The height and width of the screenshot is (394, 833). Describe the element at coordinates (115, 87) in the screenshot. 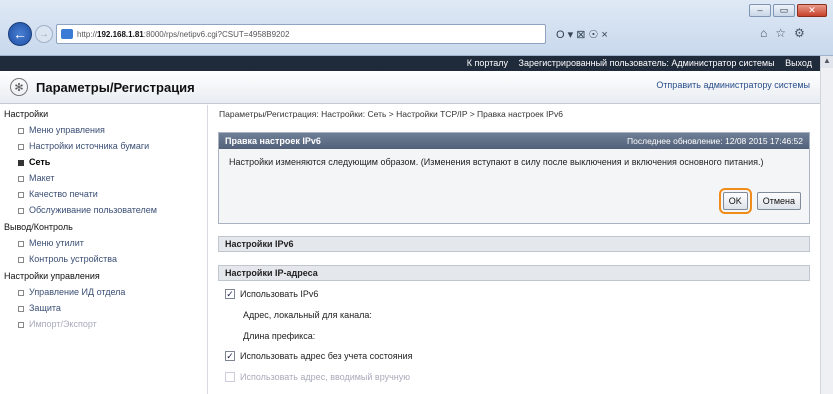

I see `page-title: Параметры/Регистрация` at that location.